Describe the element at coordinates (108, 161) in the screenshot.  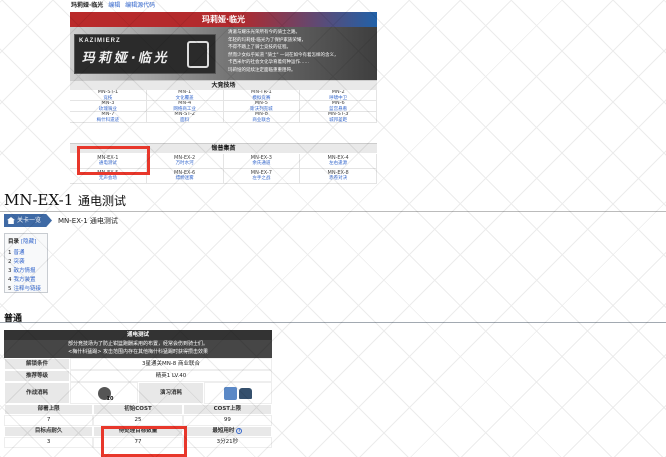
I see `stage-link: MN-EX-1 通电测试` at that location.